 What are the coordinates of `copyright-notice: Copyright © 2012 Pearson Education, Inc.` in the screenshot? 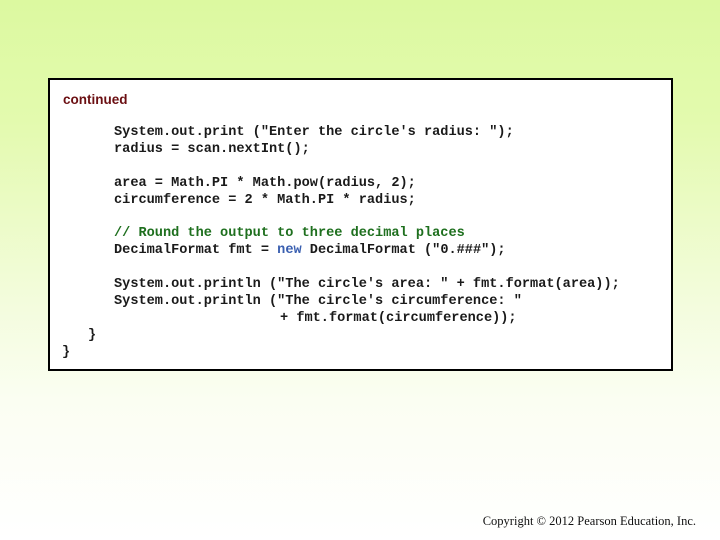 It's located at (589, 521).